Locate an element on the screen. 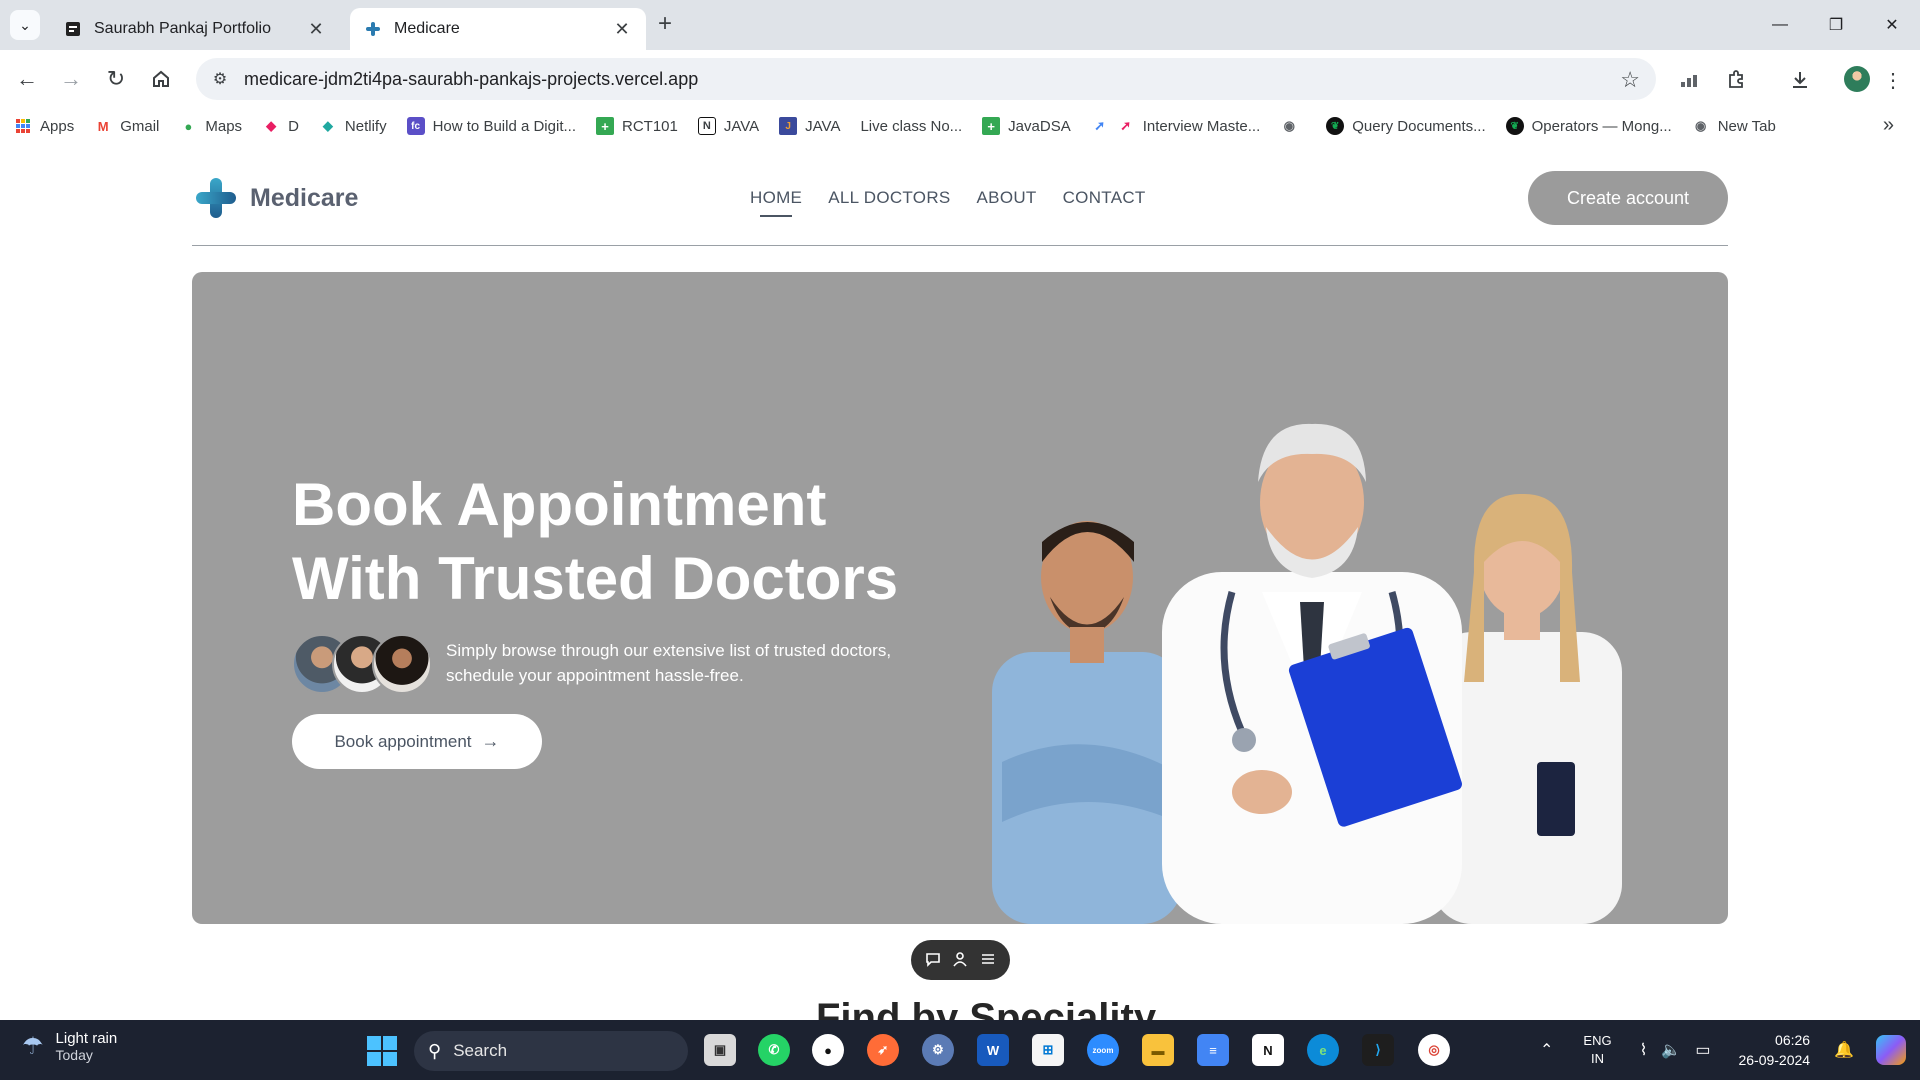 This screenshot has height=1080, width=1920. task-view-icon: ▣ is located at coordinates (720, 1050).